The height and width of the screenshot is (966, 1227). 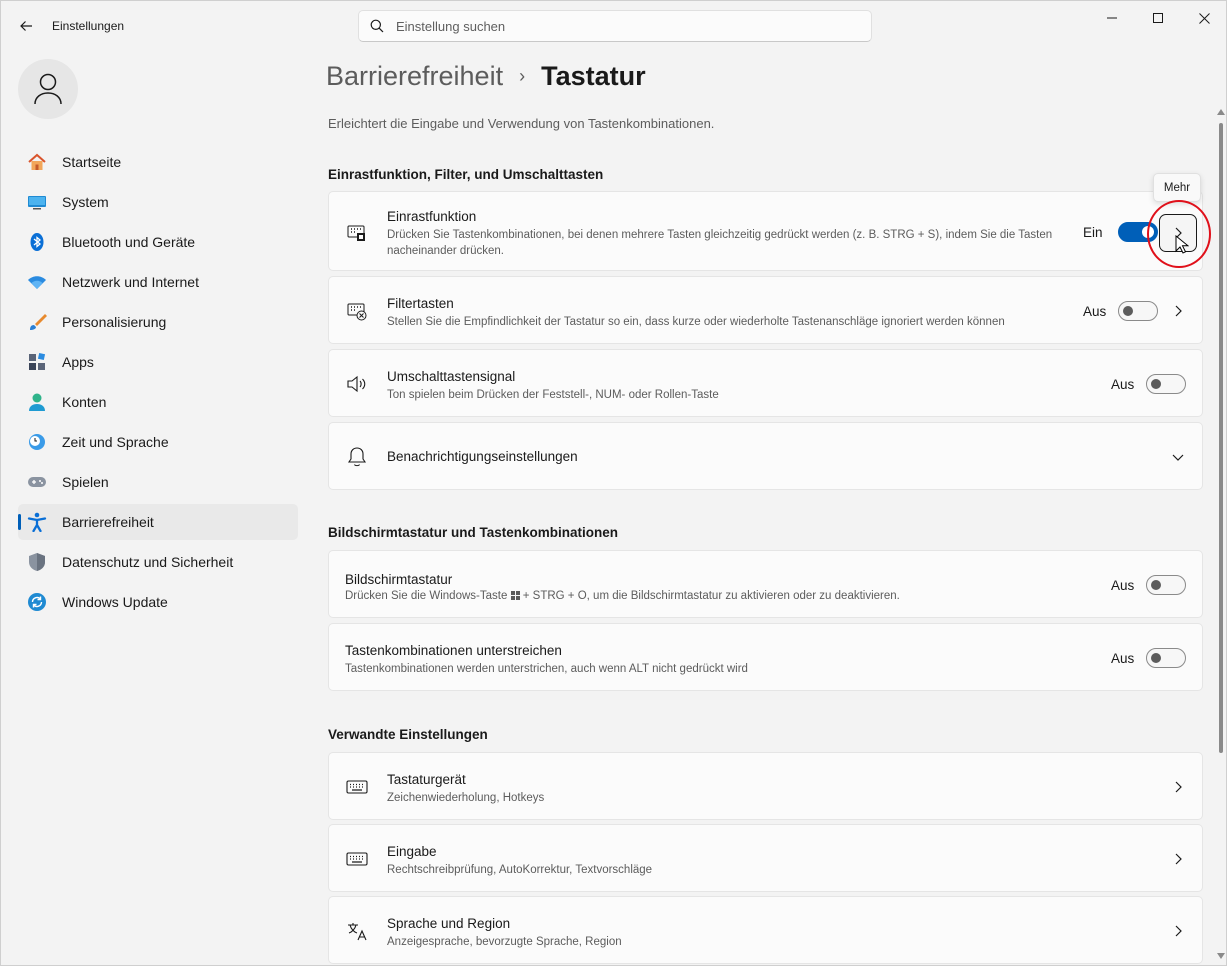 I want to click on on-screen-keyboard-toggle, so click(x=1166, y=585).